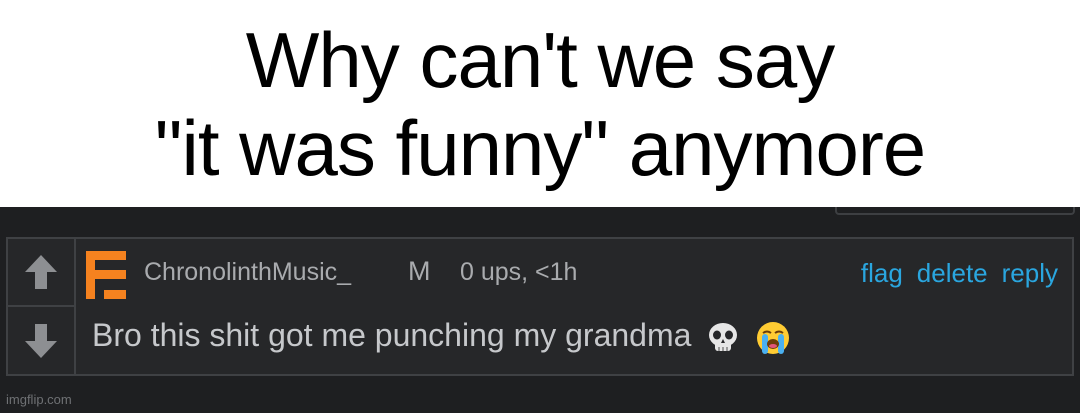  I want to click on imgflip-watermark: imgflip.com, so click(39, 399).